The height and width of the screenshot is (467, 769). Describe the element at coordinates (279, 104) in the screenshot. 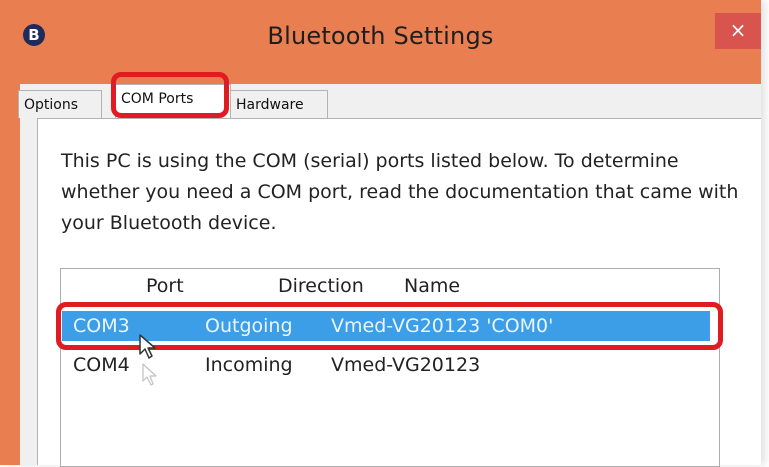

I see `tab-hardware: Hardware` at that location.